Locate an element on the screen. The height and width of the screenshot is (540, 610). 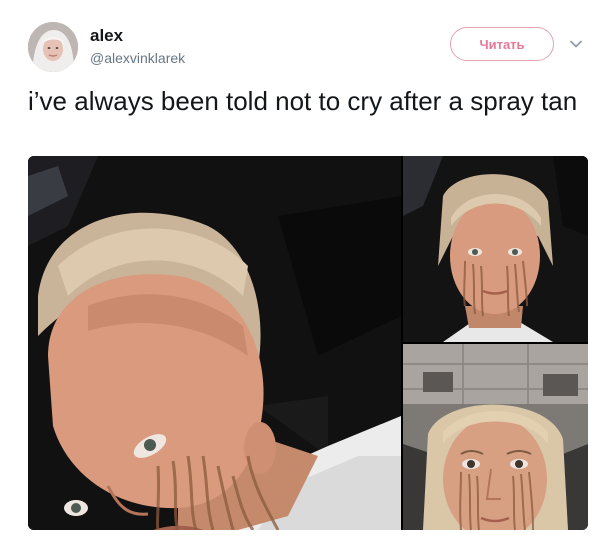
user-handle: @alexvinklarek is located at coordinates (137, 58).